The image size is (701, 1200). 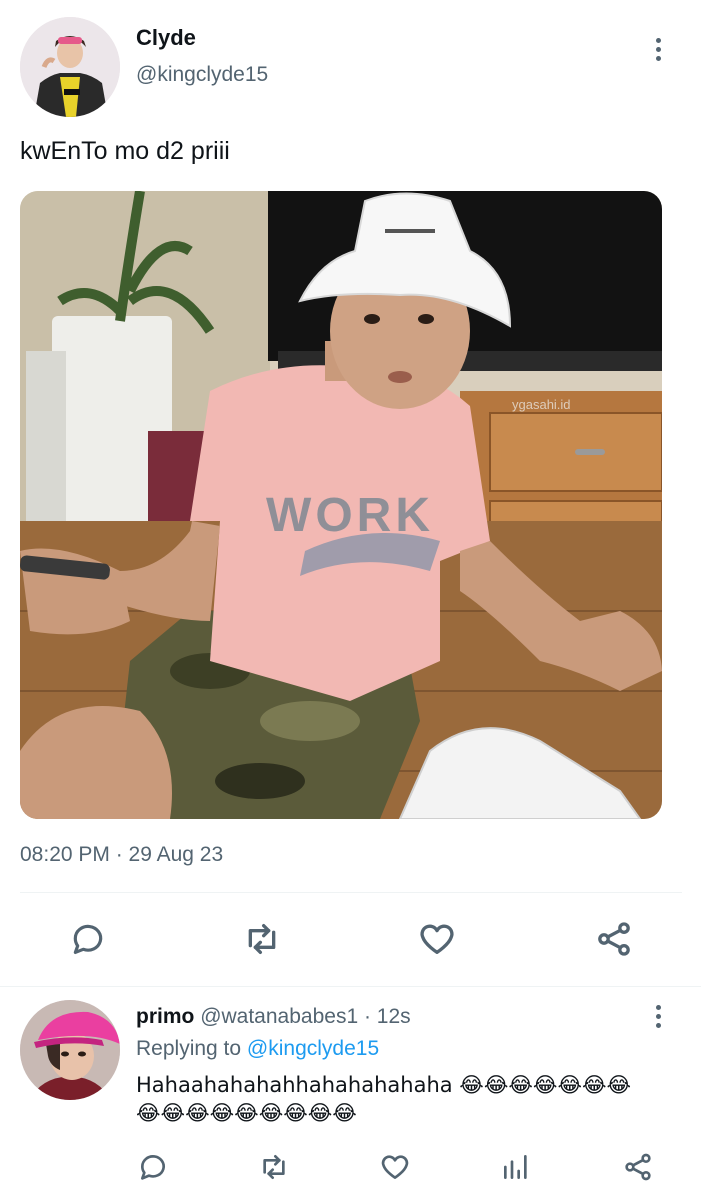 I want to click on avatar-image, so click(x=70, y=67).